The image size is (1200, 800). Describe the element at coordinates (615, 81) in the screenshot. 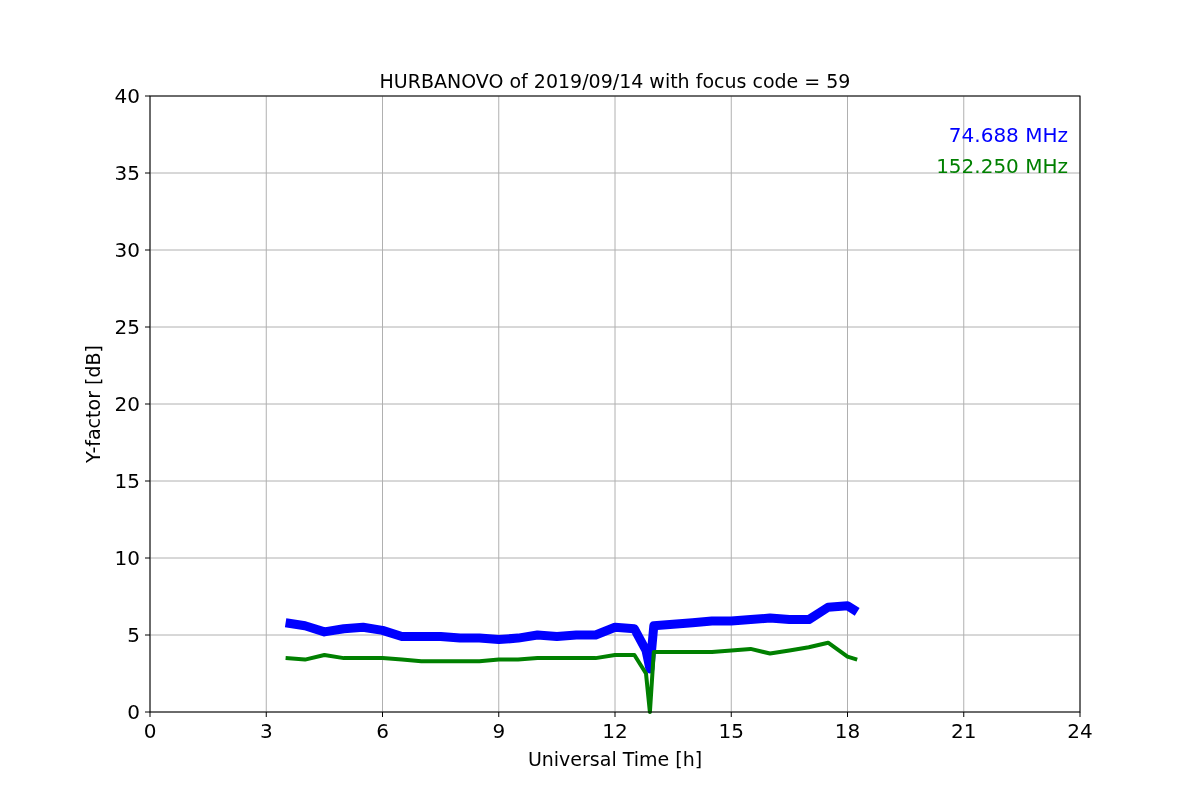

I see `chart-title: HURBANOVO of 2019/09/14 with focus code = 59` at that location.